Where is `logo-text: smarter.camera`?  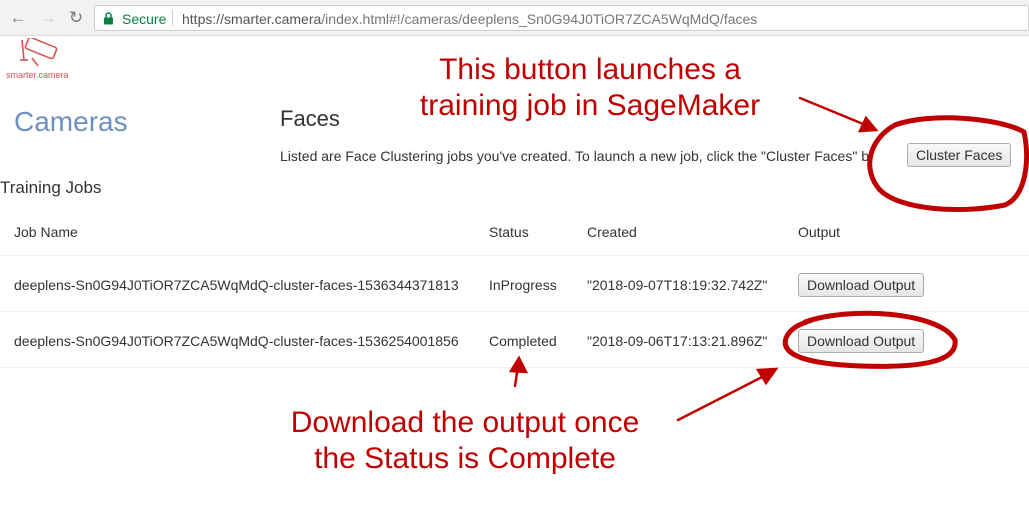 logo-text: smarter.camera is located at coordinates (37, 75).